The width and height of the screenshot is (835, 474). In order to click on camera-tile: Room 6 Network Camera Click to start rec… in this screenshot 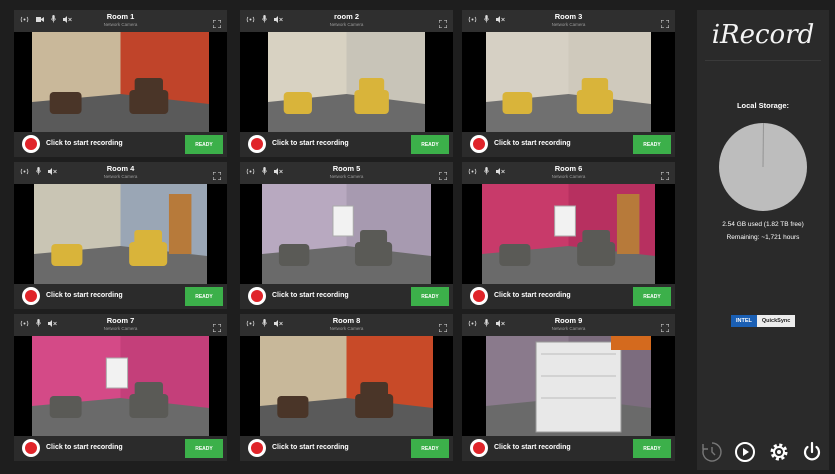, I will do `click(568, 235)`.